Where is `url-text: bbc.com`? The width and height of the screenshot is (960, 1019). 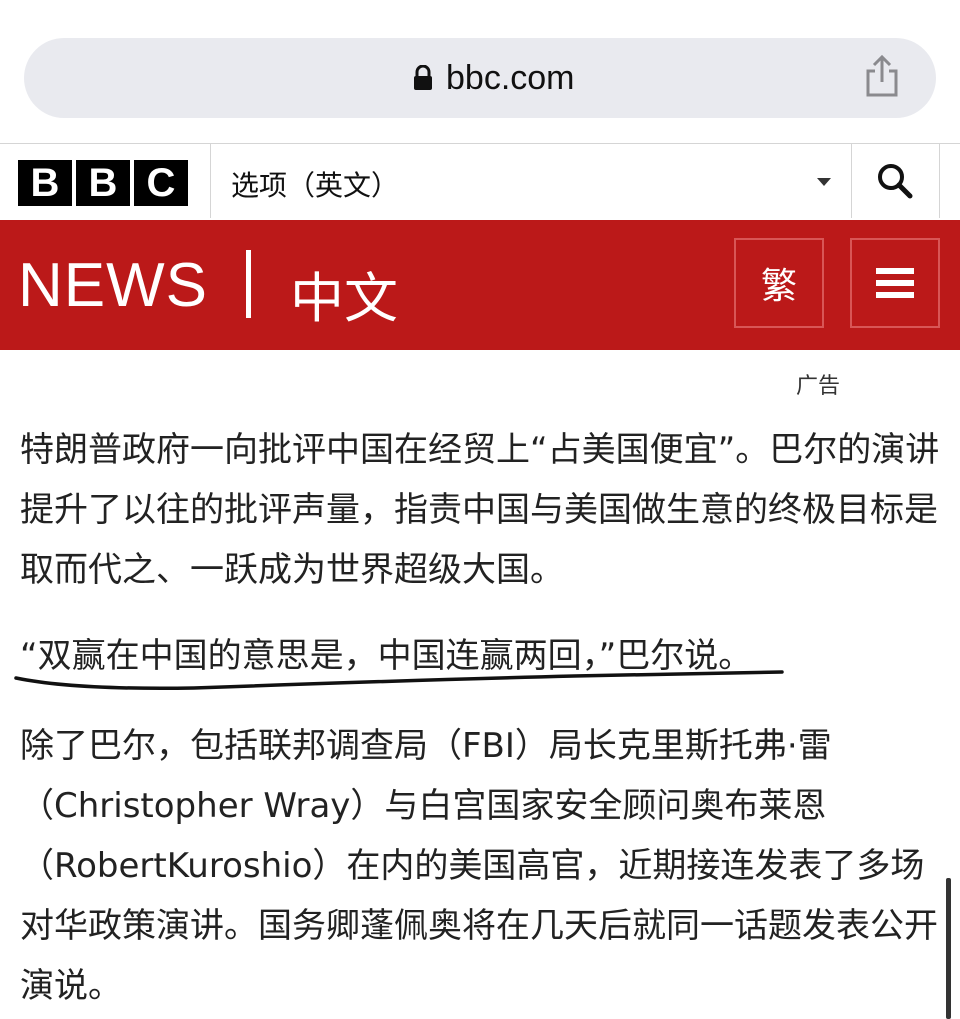
url-text: bbc.com is located at coordinates (510, 77).